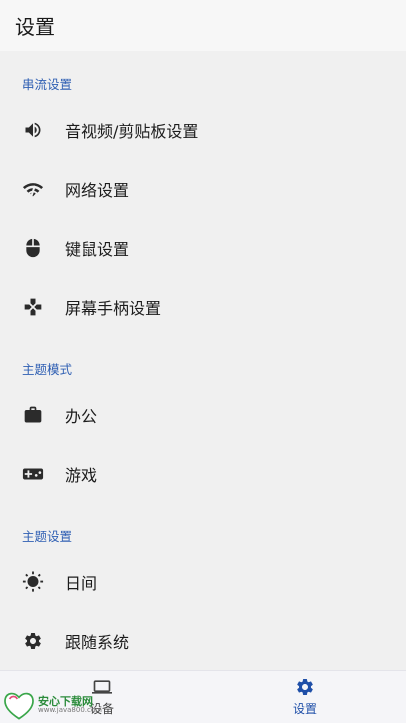  Describe the element at coordinates (203, 188) in the screenshot. I see `setting-network: 网络设置` at that location.